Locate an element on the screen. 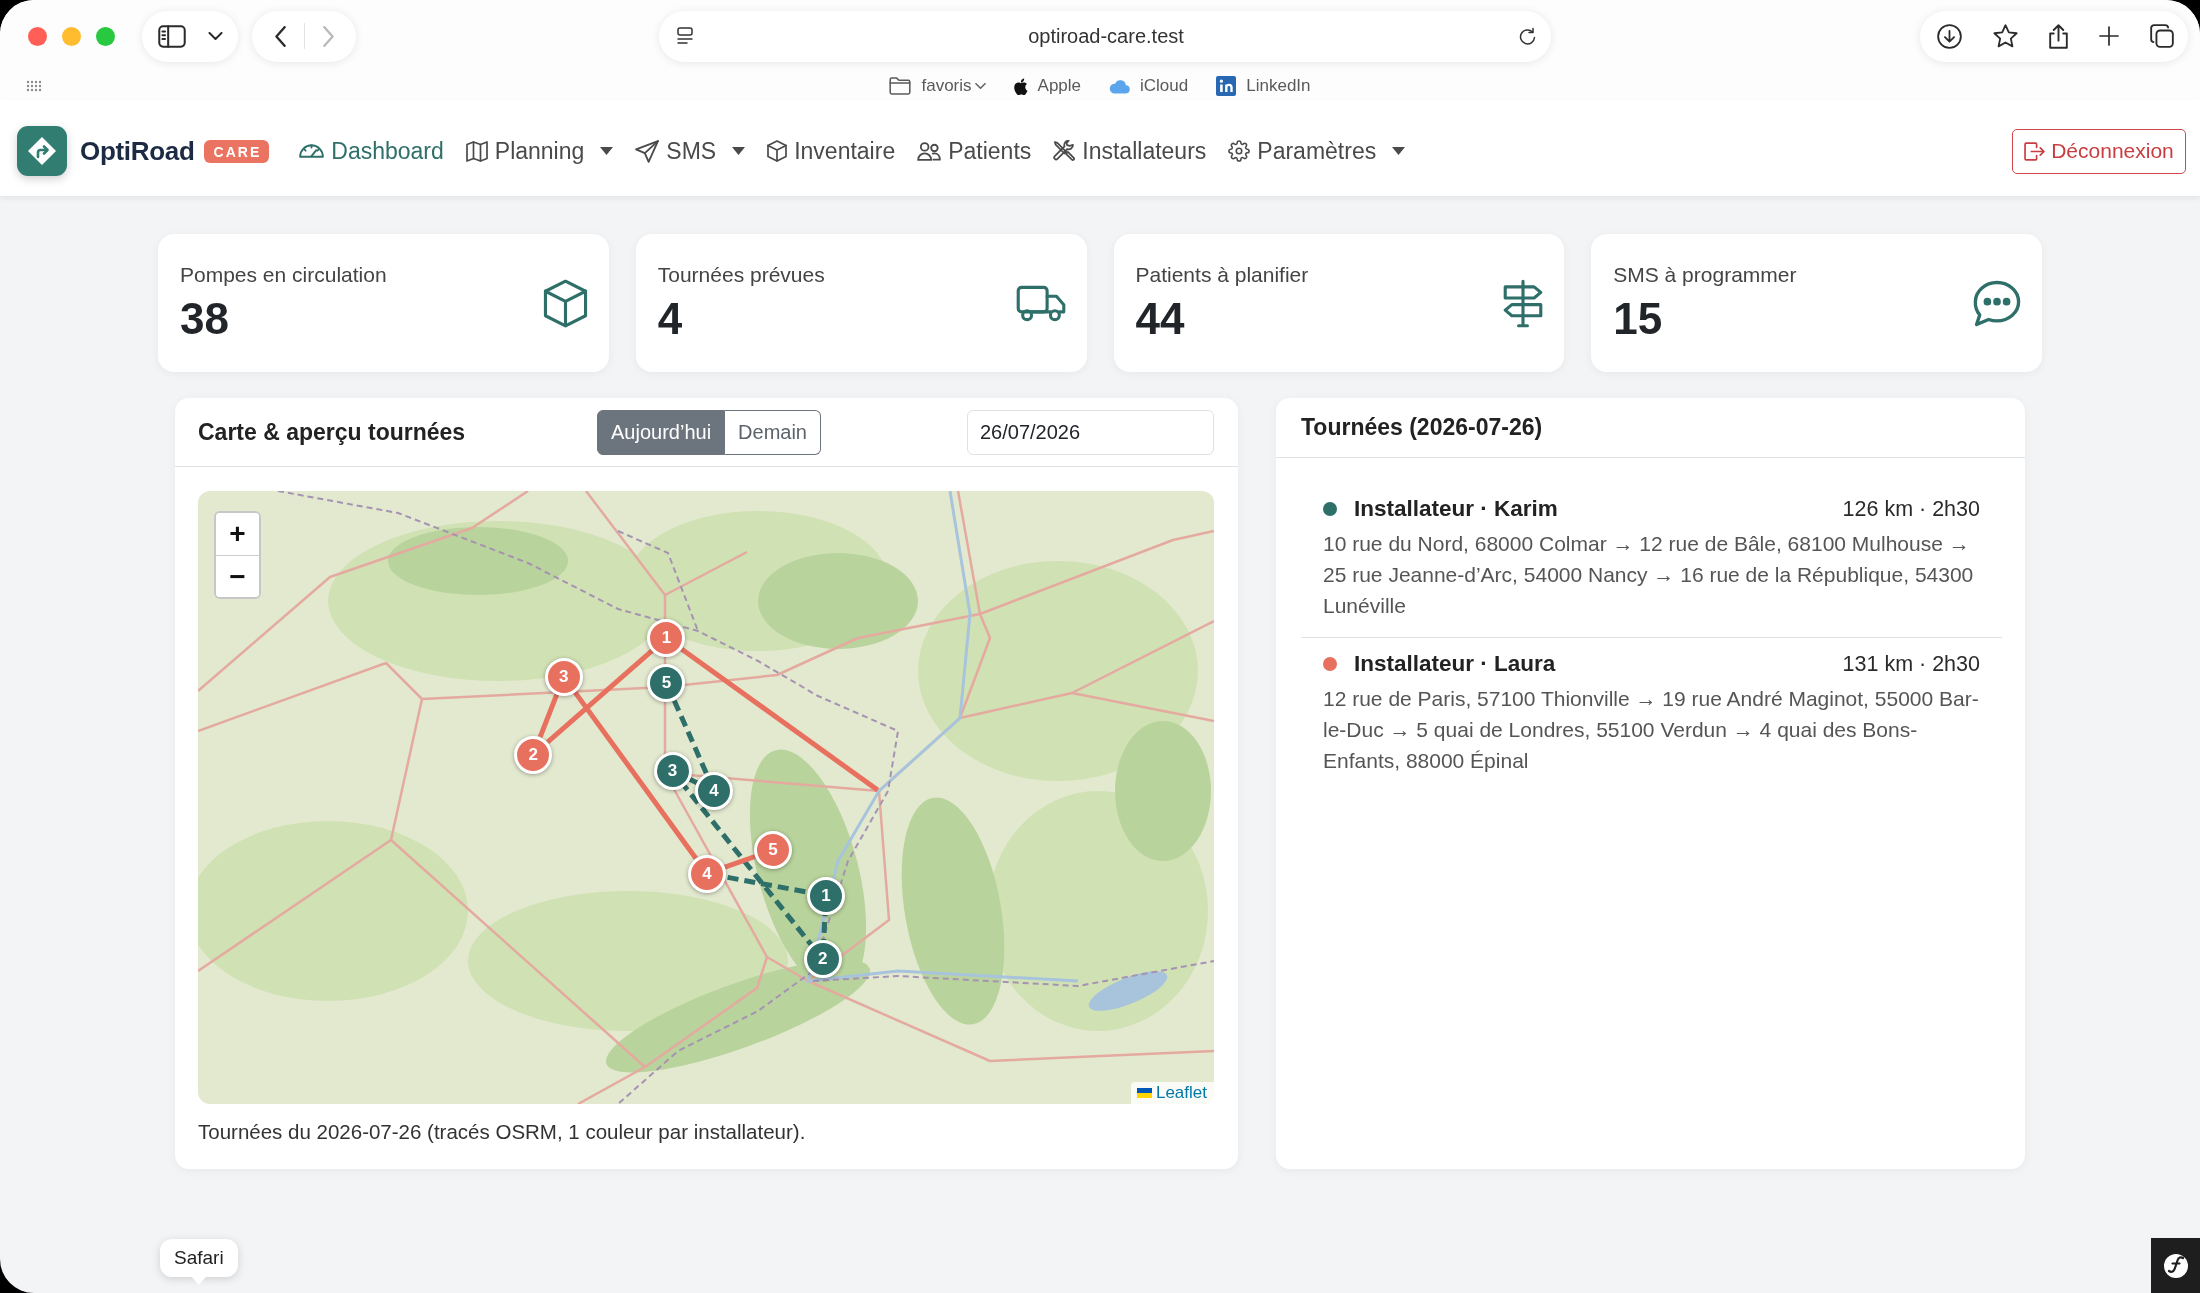  nav-link: Planning is located at coordinates (539, 151).